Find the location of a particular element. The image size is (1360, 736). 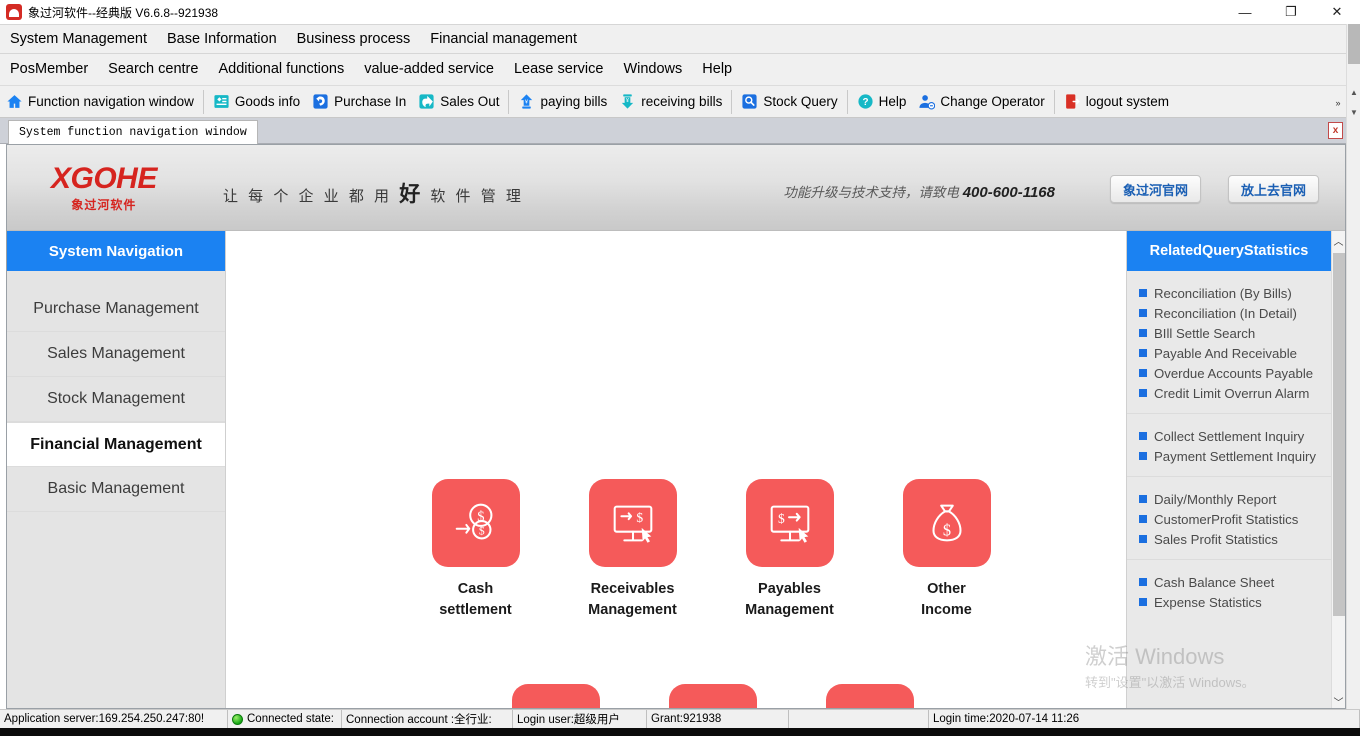

right-panel-item-expense-statistics: Expense Statistics is located at coordinates (1229, 602).